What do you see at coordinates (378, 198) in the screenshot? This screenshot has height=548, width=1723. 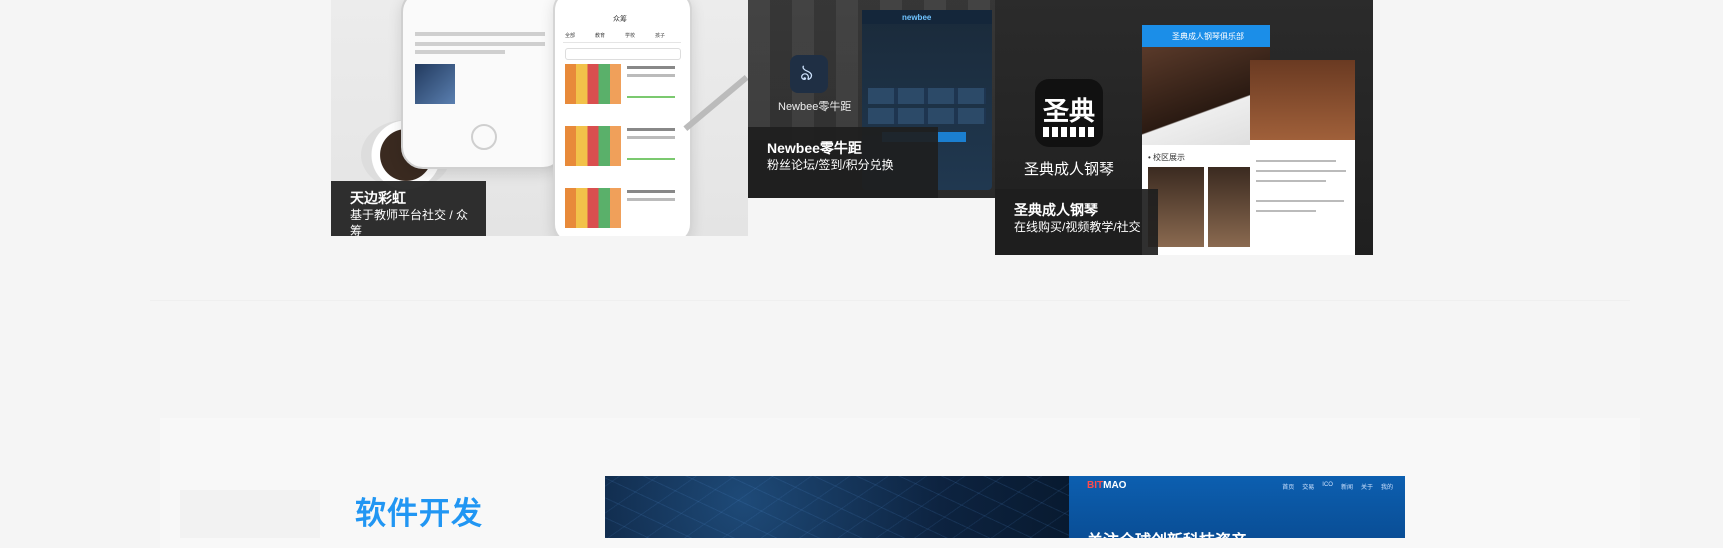 I see `tile-title: 天边彩虹` at bounding box center [378, 198].